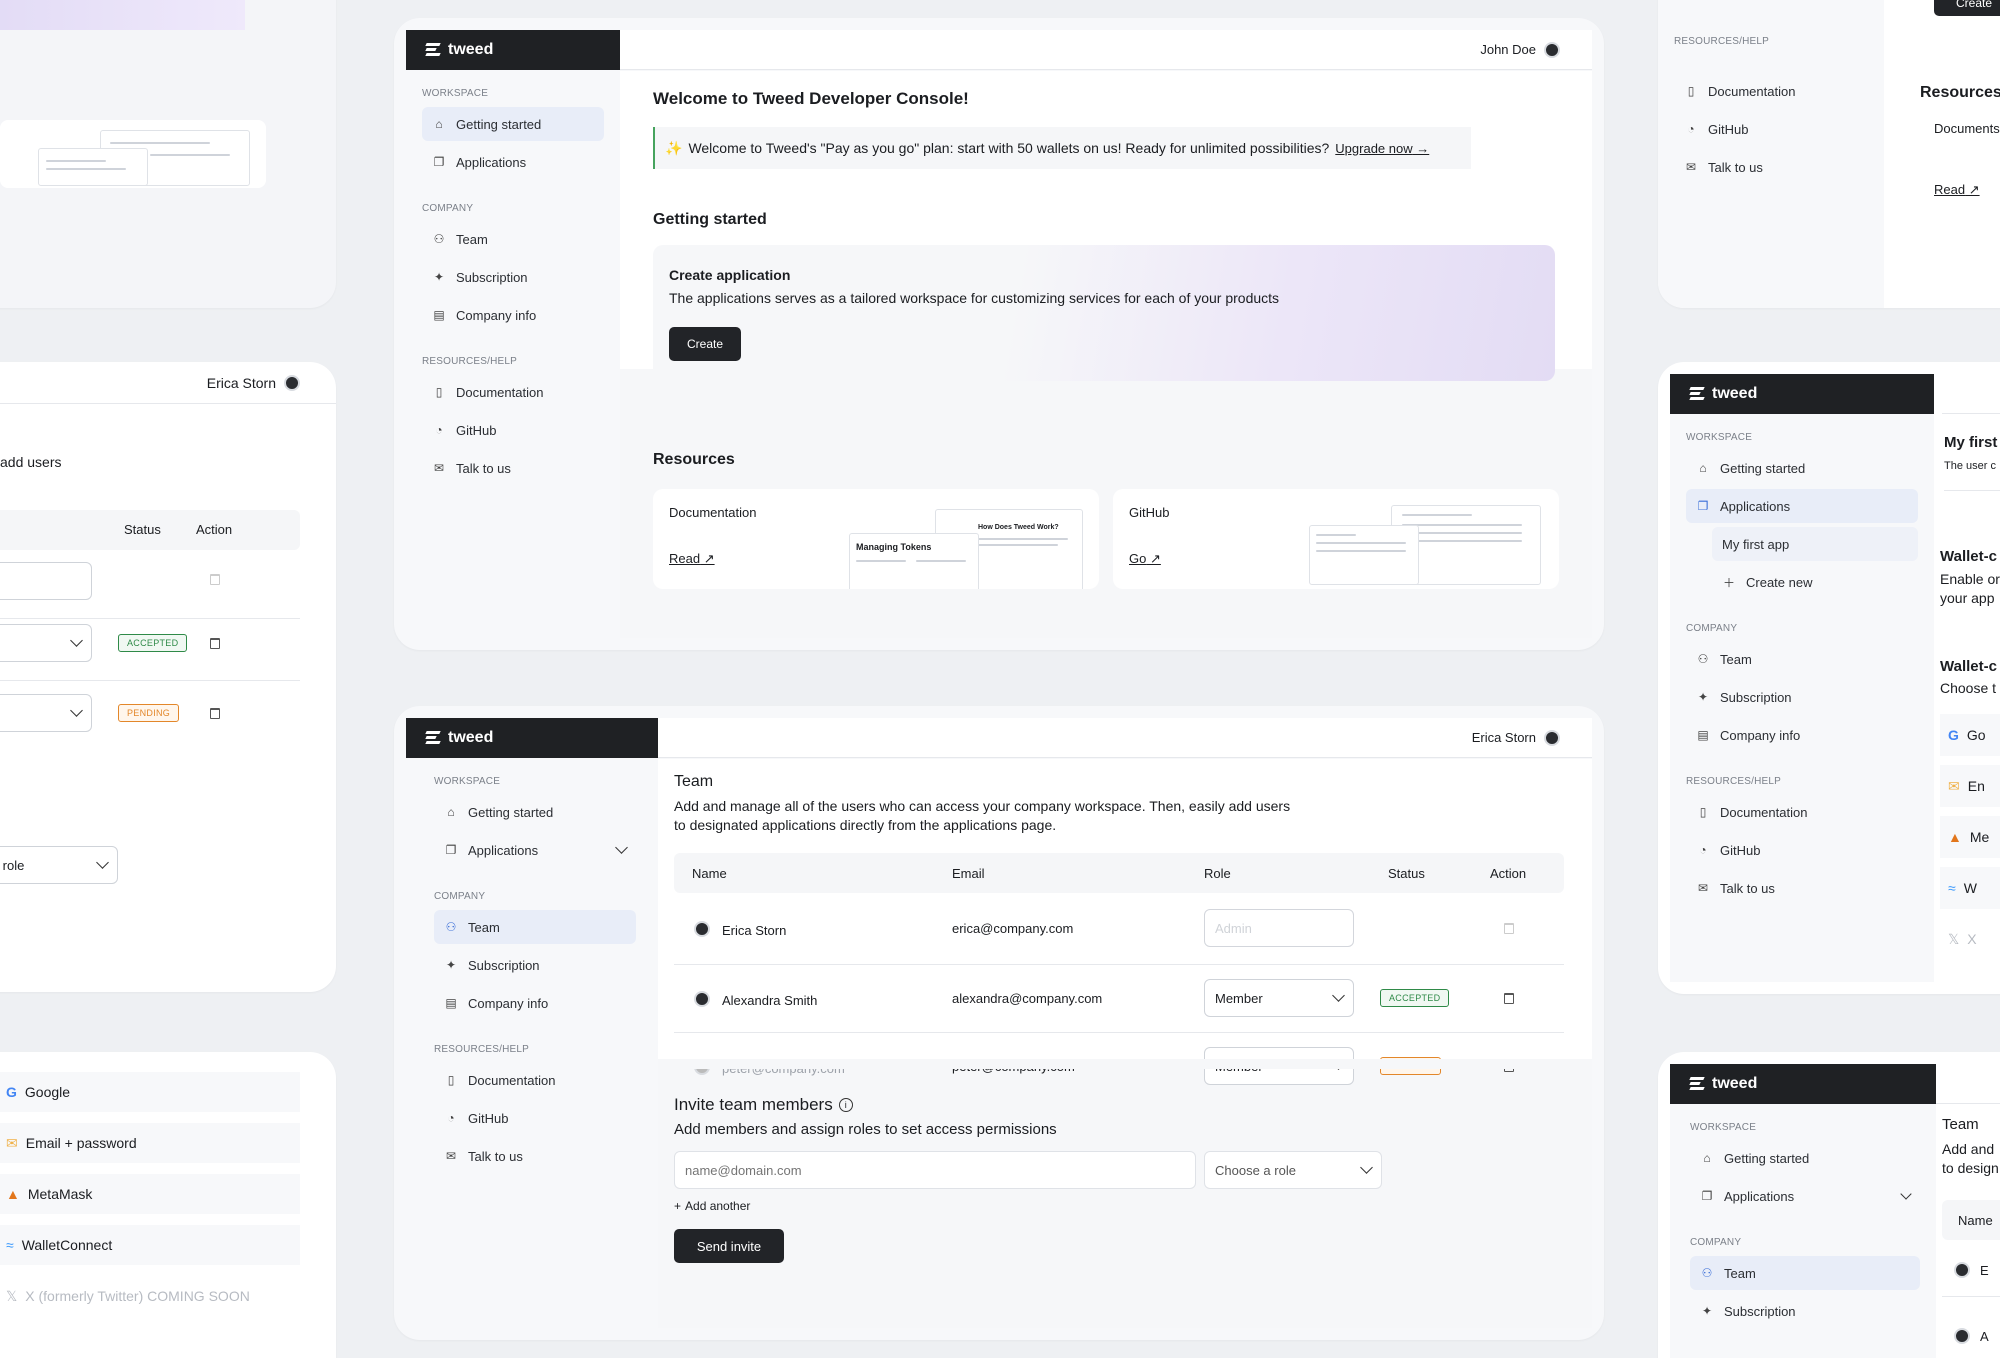 This screenshot has height=1358, width=2000. I want to click on login-walletconnect: ≈ WalletConnect, so click(150, 1245).